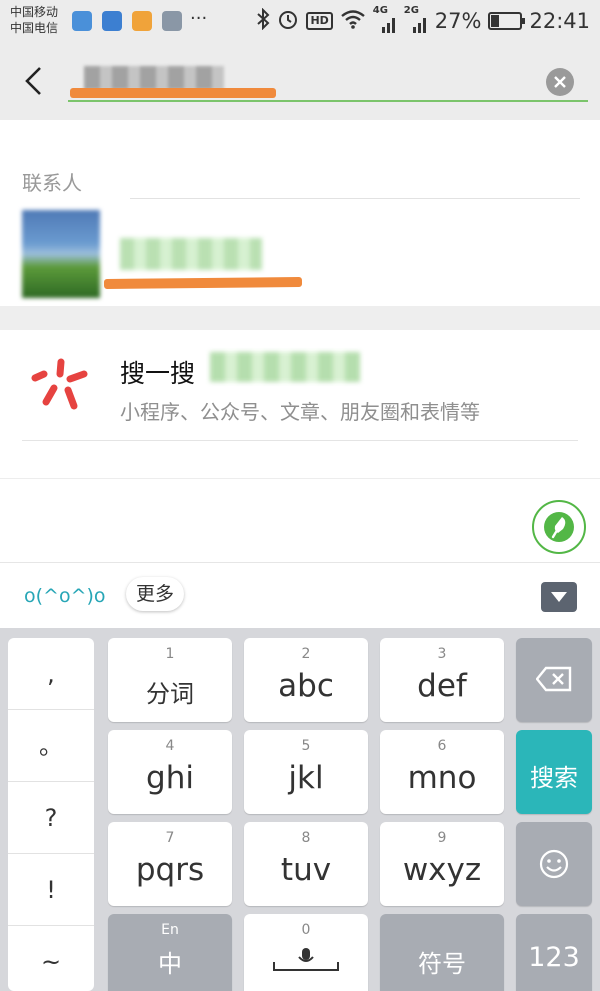 This screenshot has height=991, width=600. What do you see at coordinates (306, 654) in the screenshot?
I see `key-number: 2` at bounding box center [306, 654].